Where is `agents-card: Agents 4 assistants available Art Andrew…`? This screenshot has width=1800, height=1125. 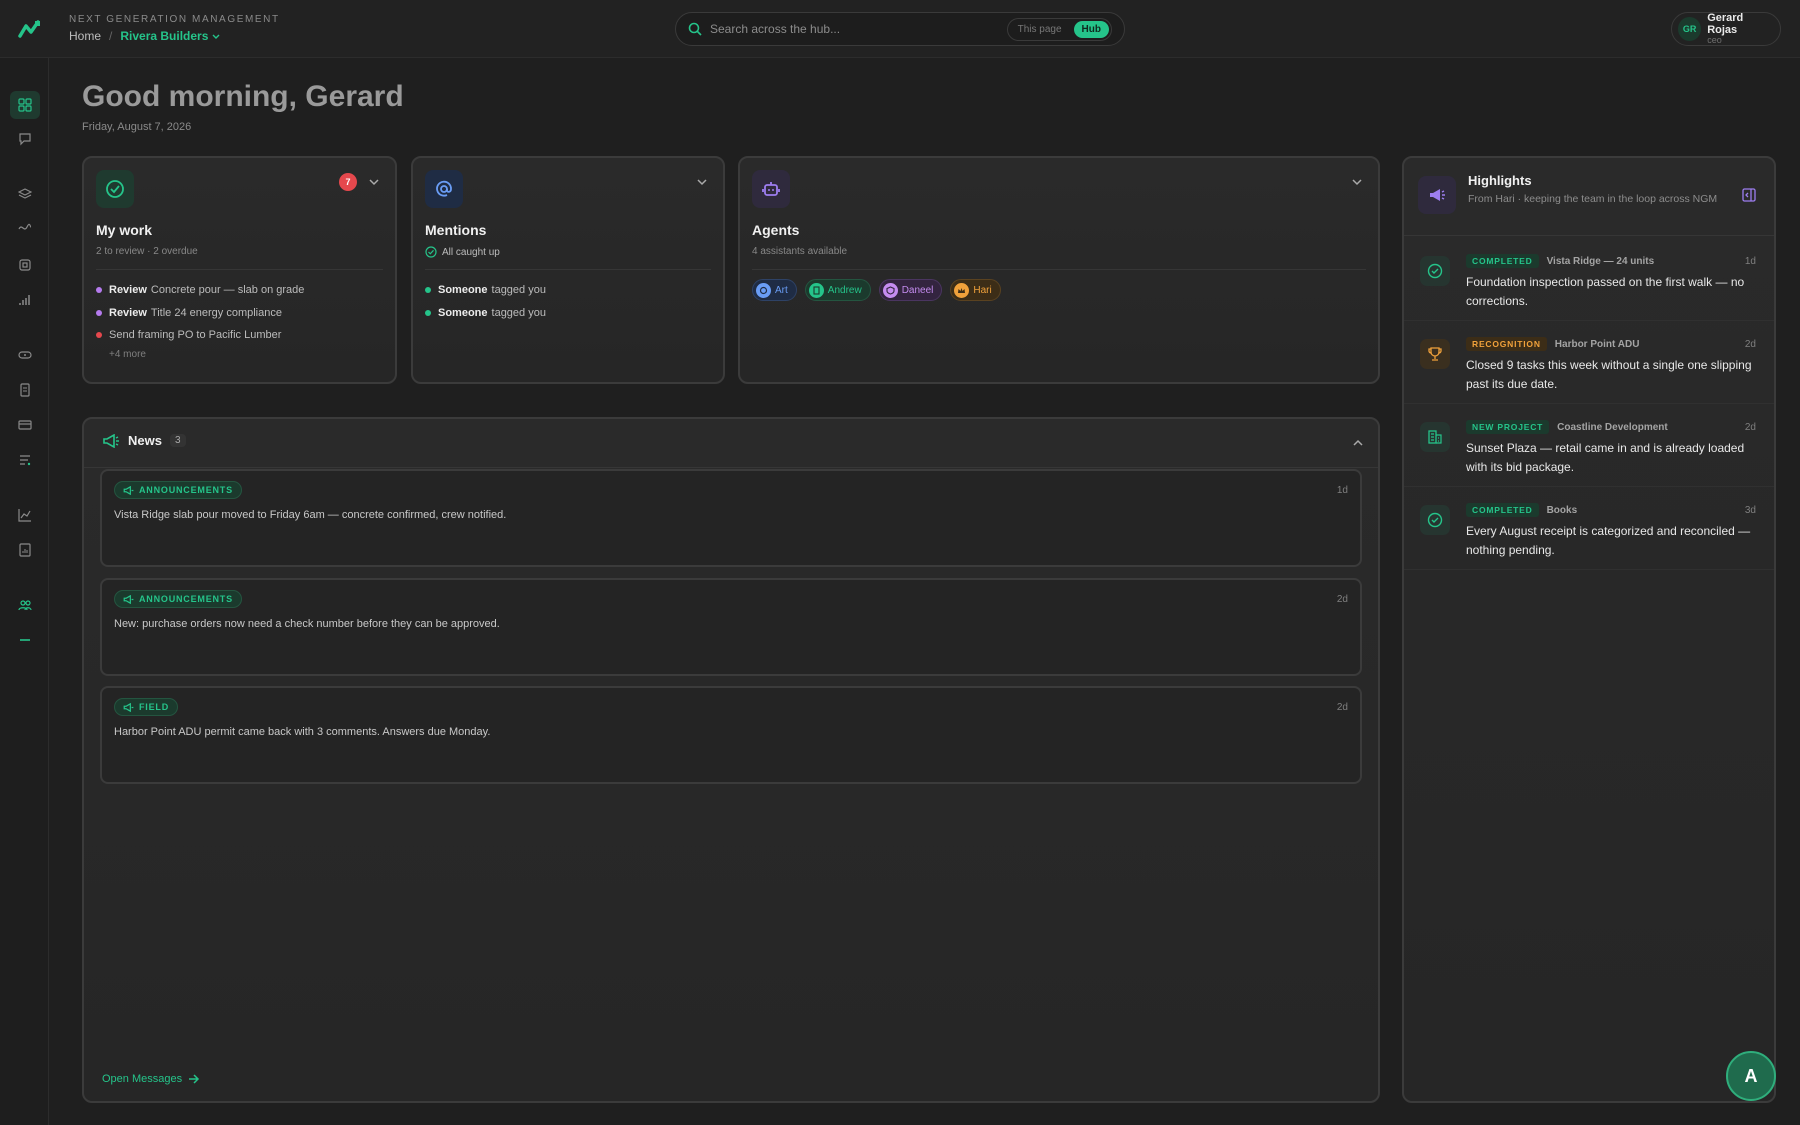 agents-card: Agents 4 assistants available Art Andrew… is located at coordinates (1059, 270).